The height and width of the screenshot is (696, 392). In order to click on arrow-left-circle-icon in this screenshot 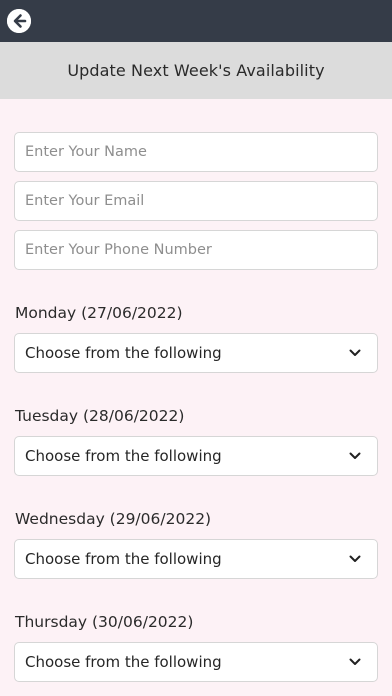, I will do `click(19, 21)`.